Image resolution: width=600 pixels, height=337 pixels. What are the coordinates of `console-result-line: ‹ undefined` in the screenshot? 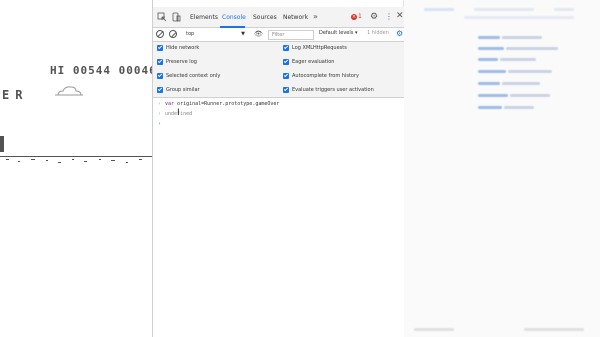 It's located at (175, 114).